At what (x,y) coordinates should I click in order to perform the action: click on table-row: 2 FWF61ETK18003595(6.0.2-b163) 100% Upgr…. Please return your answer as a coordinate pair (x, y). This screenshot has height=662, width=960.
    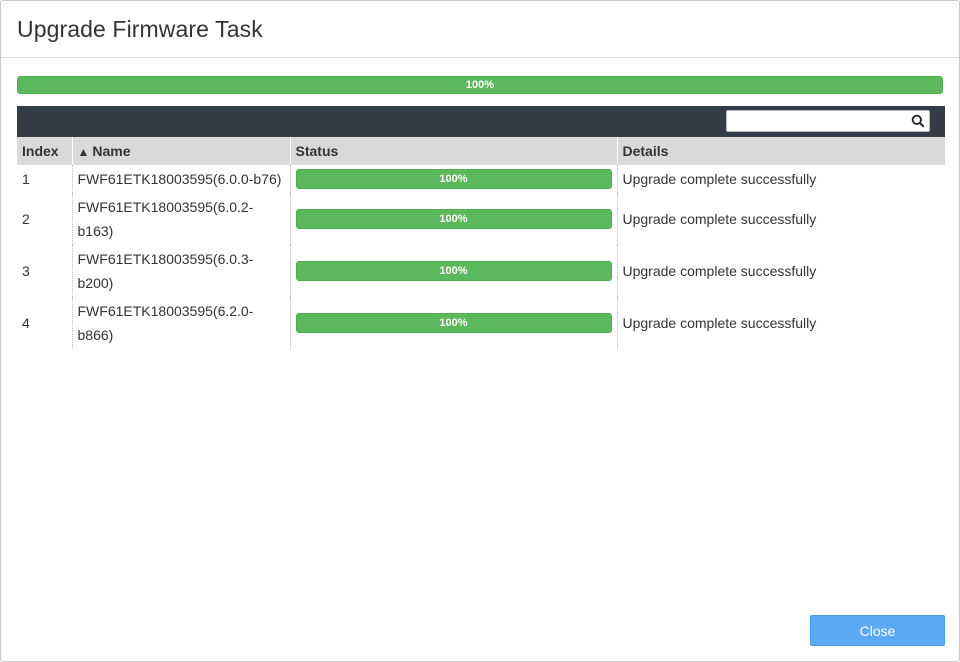
    Looking at the image, I should click on (481, 219).